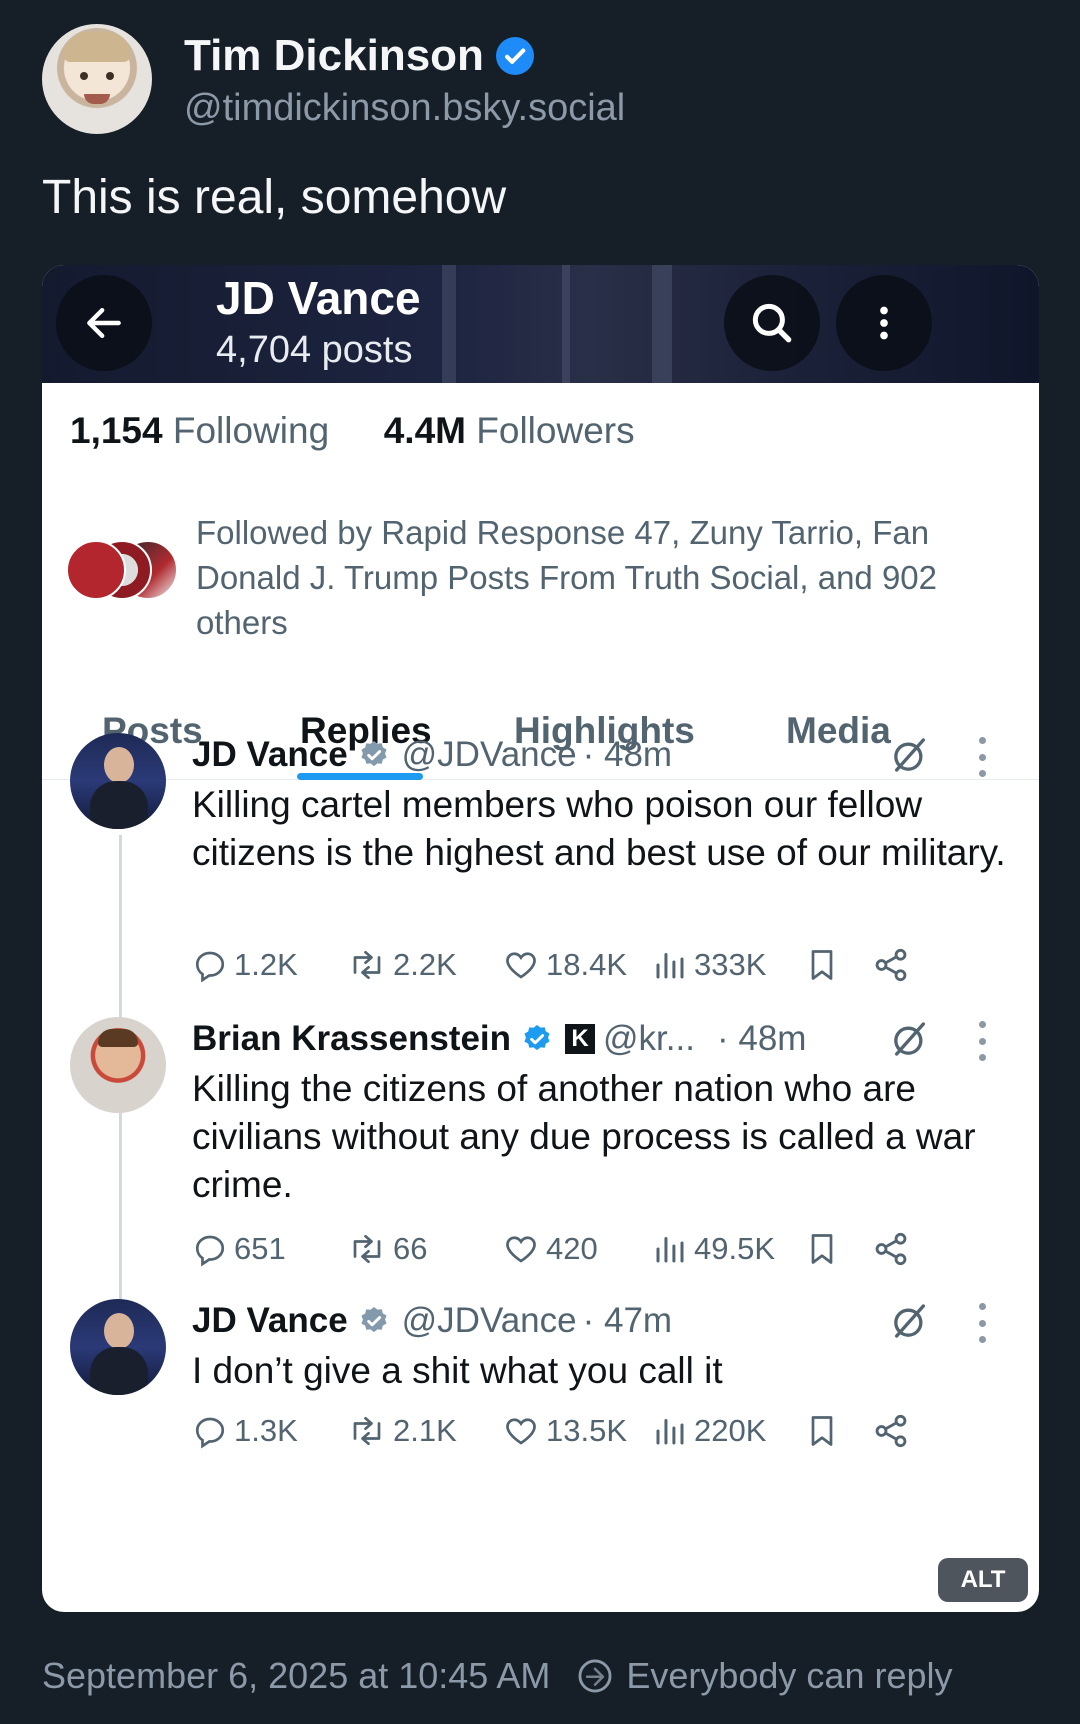 The height and width of the screenshot is (1724, 1080). What do you see at coordinates (572, 1248) in the screenshot?
I see `like-count: 420` at bounding box center [572, 1248].